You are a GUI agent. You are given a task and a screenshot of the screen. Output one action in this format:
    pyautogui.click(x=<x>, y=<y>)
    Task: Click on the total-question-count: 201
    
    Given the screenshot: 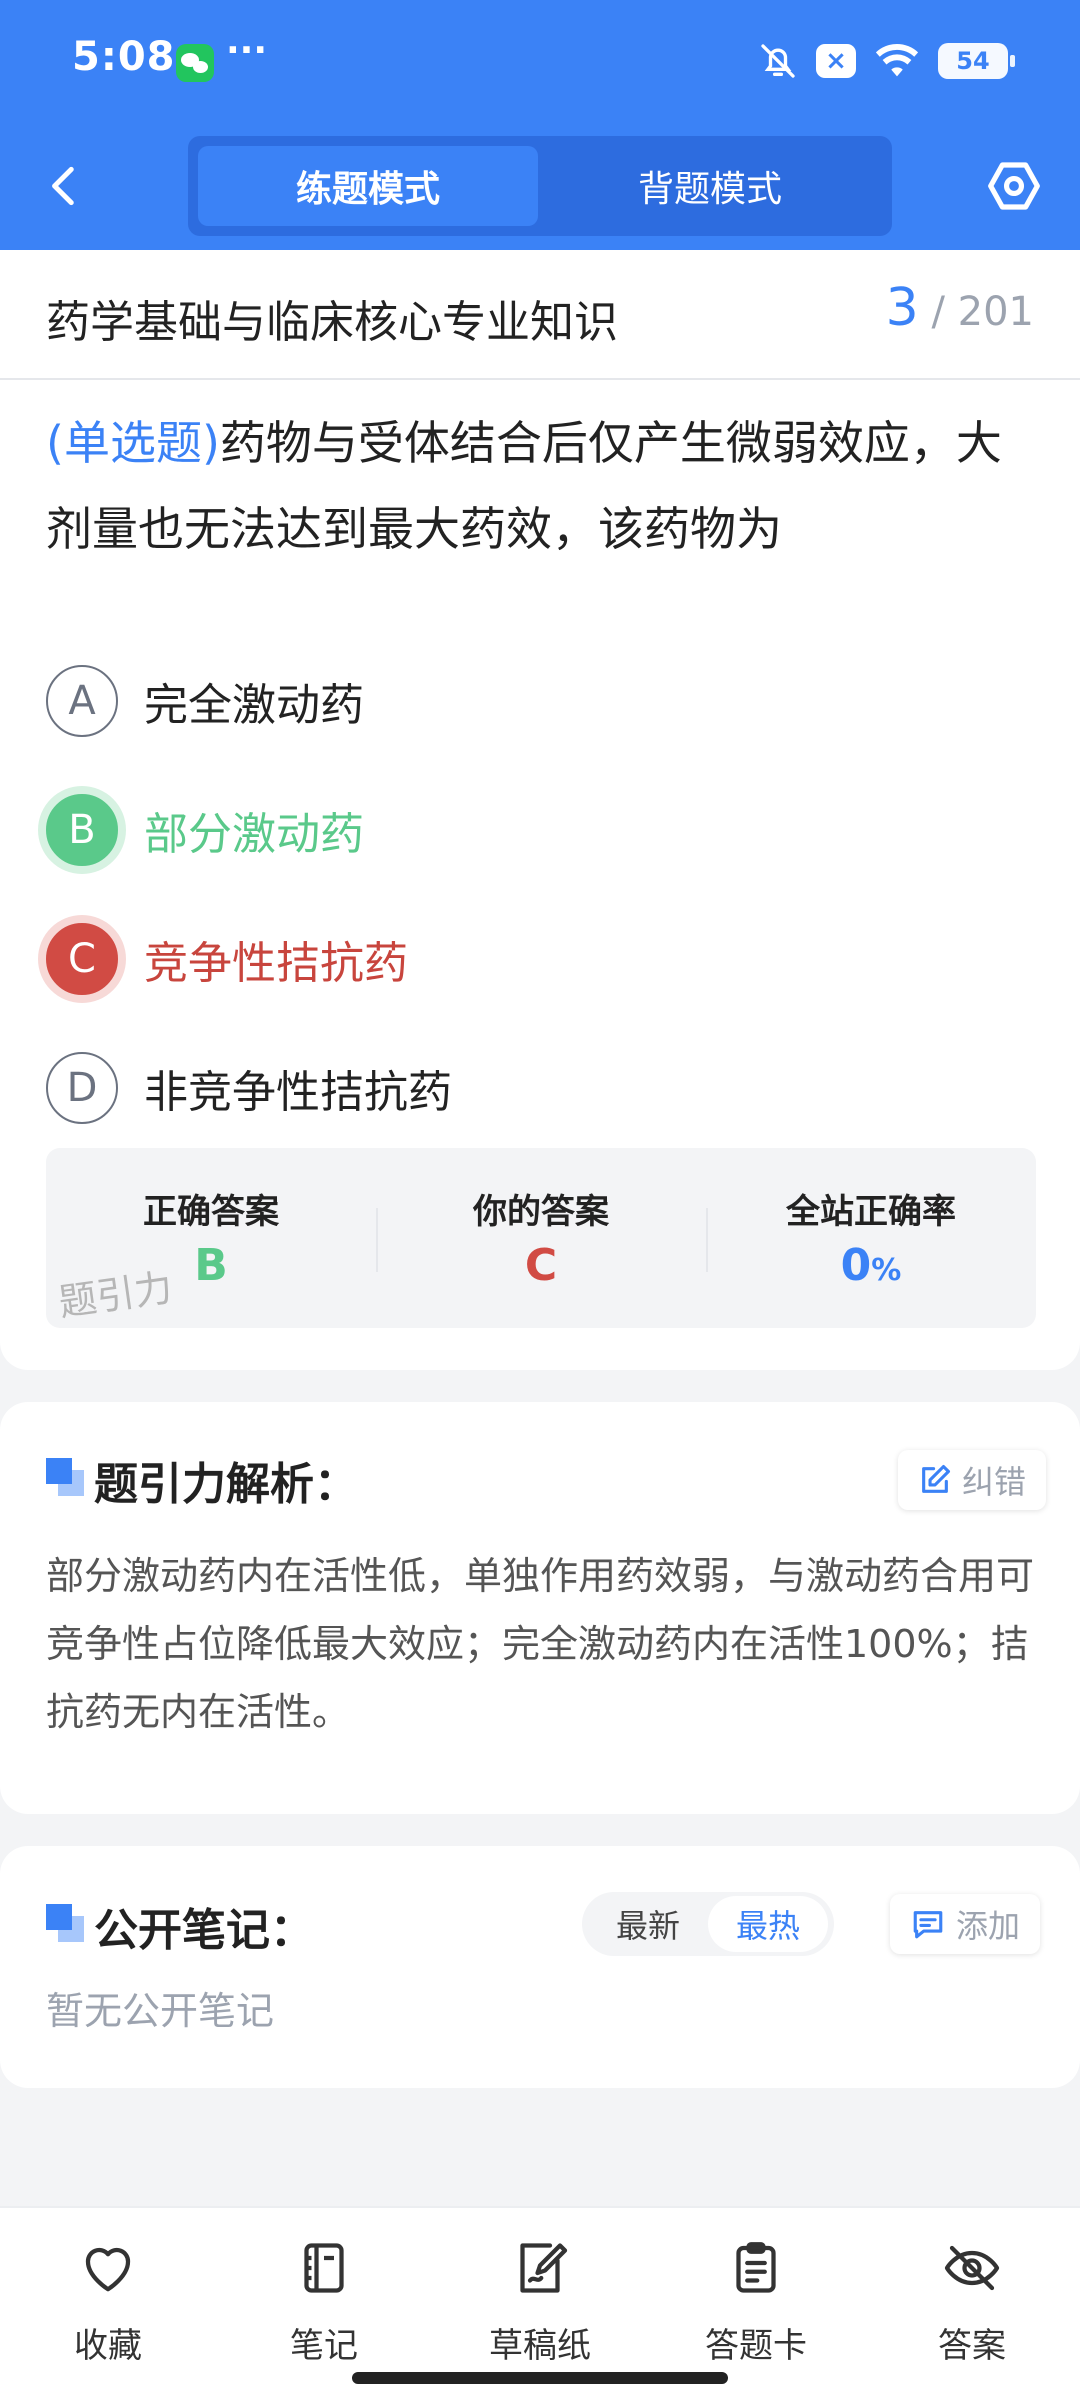 What is the action you would take?
    pyautogui.click(x=995, y=312)
    